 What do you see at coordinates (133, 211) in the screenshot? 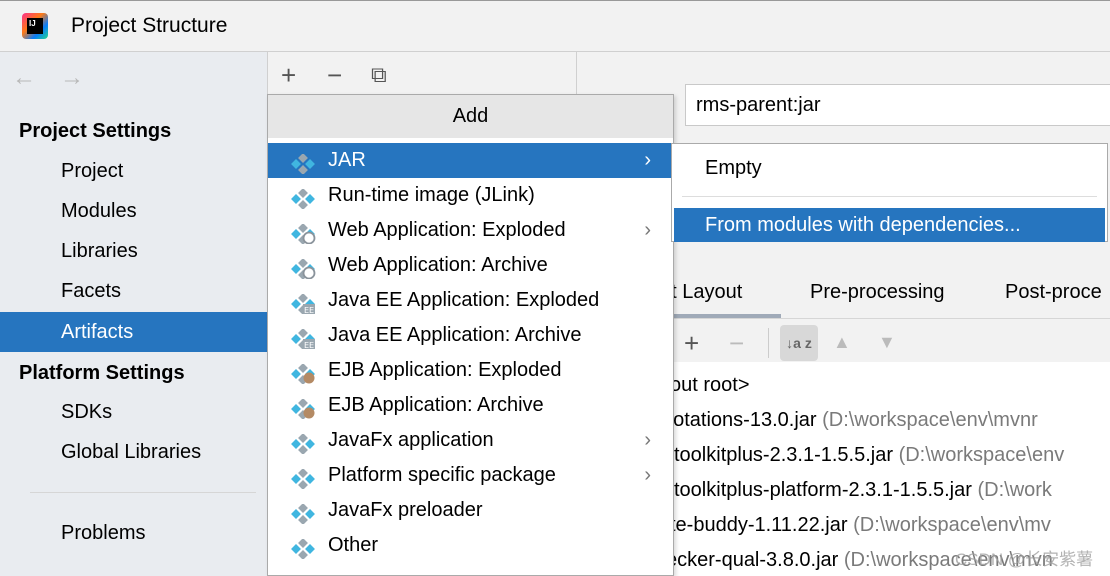
I see `sidebar-item-modules: Modules` at bounding box center [133, 211].